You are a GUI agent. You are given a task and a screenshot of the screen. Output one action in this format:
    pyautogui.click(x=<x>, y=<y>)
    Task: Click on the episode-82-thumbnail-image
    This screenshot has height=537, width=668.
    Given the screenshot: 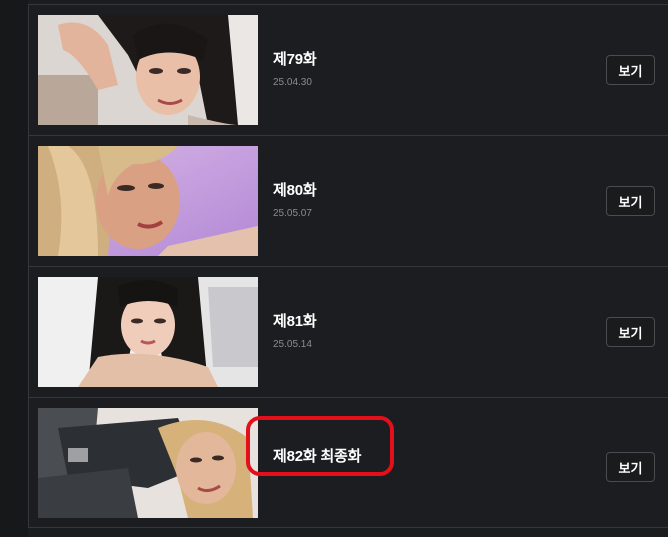 What is the action you would take?
    pyautogui.click(x=148, y=463)
    